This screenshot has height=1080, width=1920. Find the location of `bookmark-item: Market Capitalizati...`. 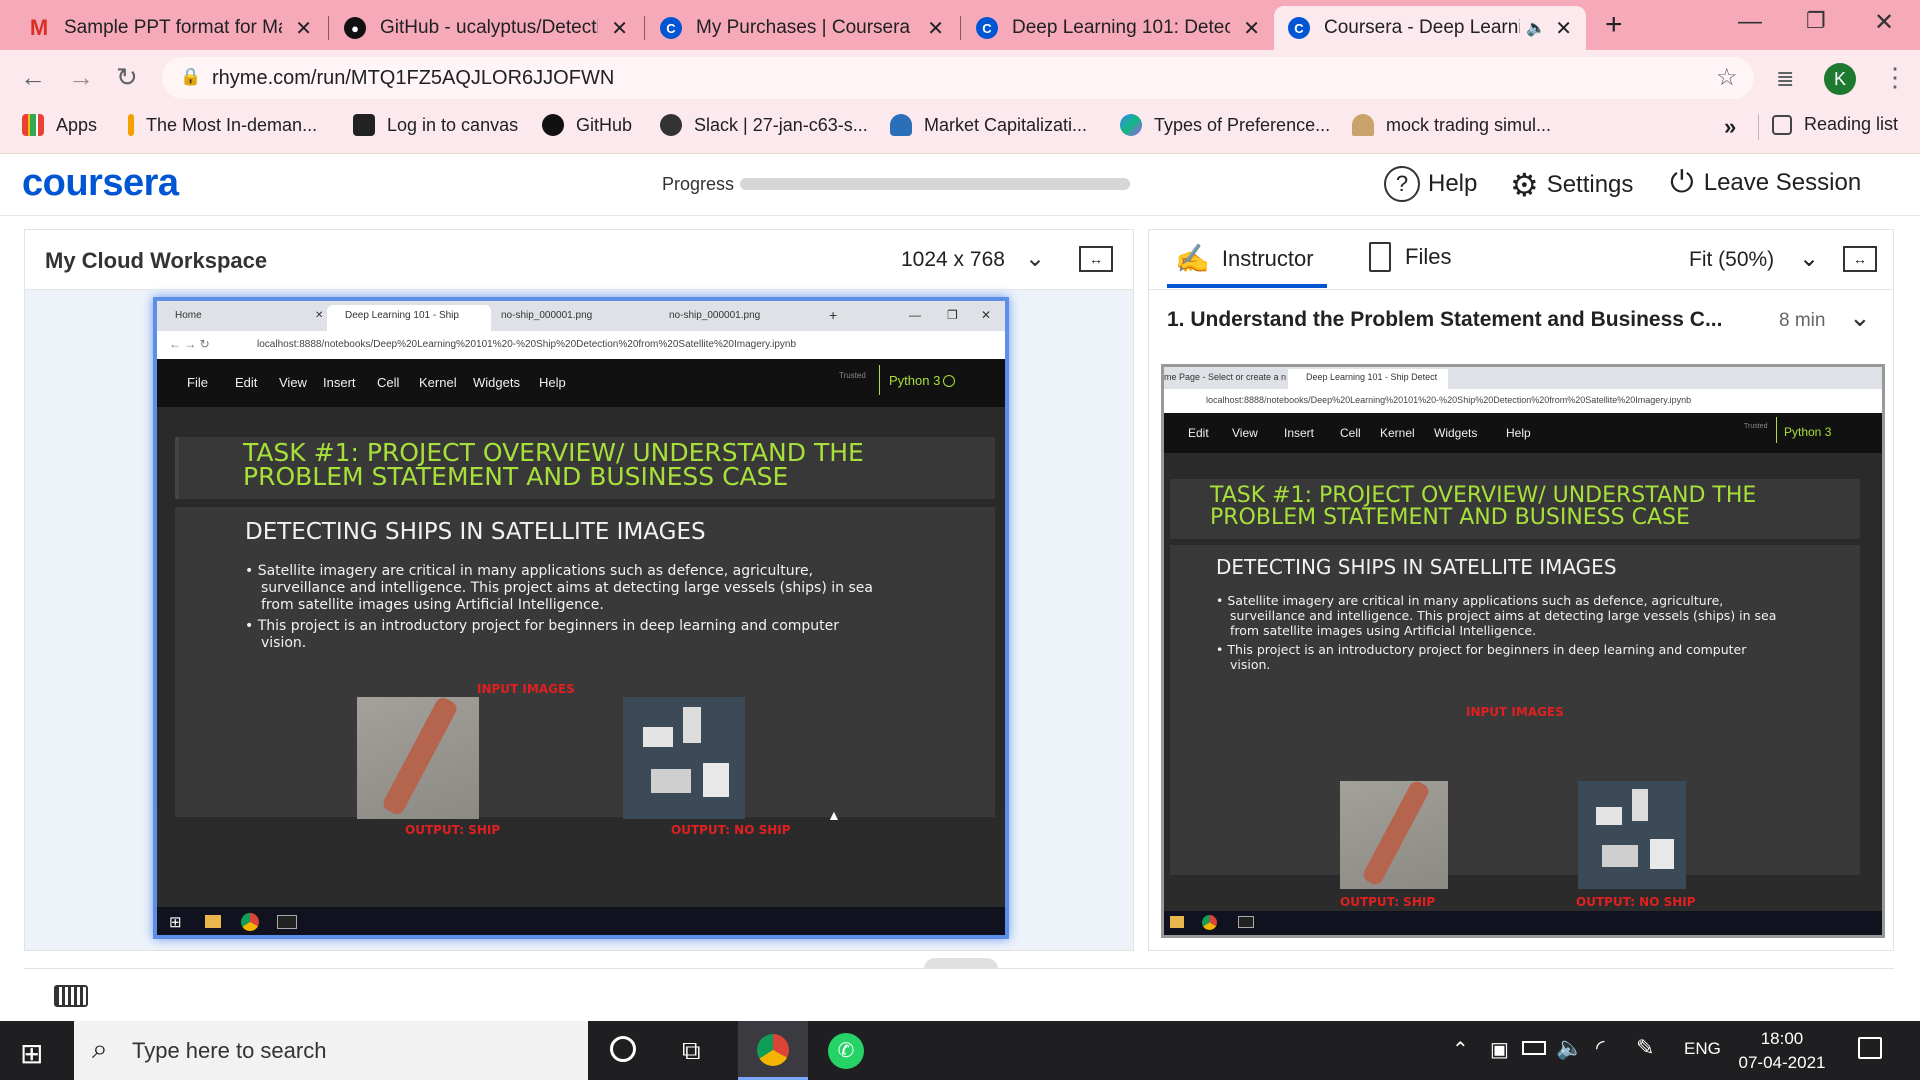

bookmark-item: Market Capitalizati... is located at coordinates (988, 125).